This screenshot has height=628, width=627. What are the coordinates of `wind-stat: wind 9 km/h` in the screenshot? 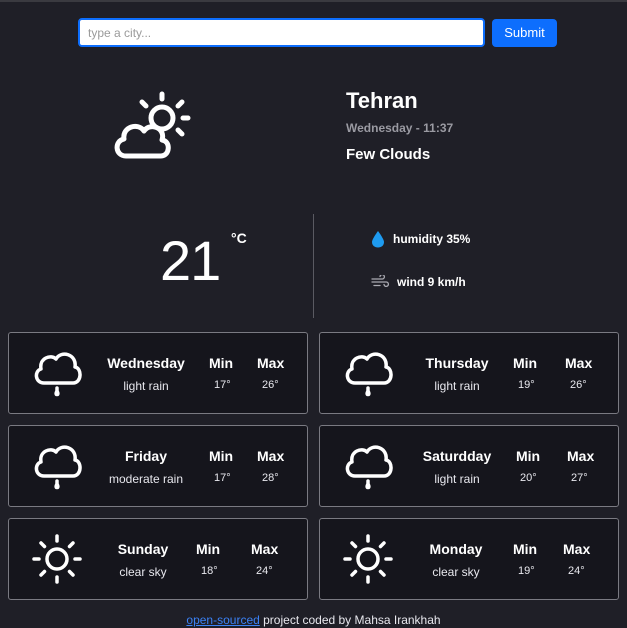 It's located at (418, 282).